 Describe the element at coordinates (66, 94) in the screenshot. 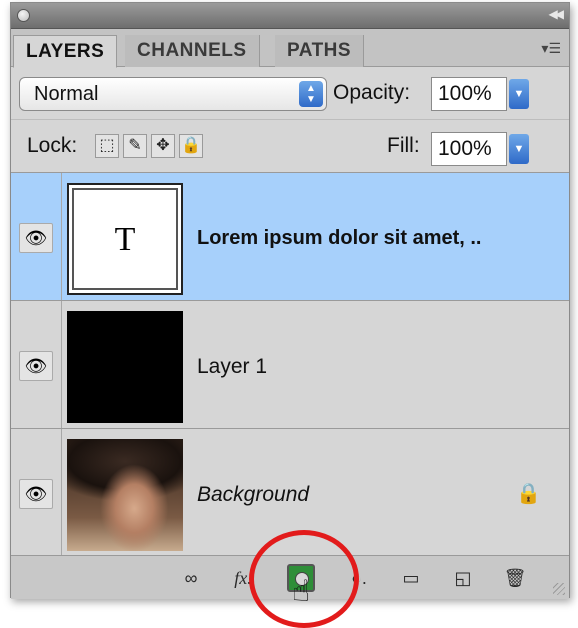

I see `blend-mode-value: Normal` at that location.